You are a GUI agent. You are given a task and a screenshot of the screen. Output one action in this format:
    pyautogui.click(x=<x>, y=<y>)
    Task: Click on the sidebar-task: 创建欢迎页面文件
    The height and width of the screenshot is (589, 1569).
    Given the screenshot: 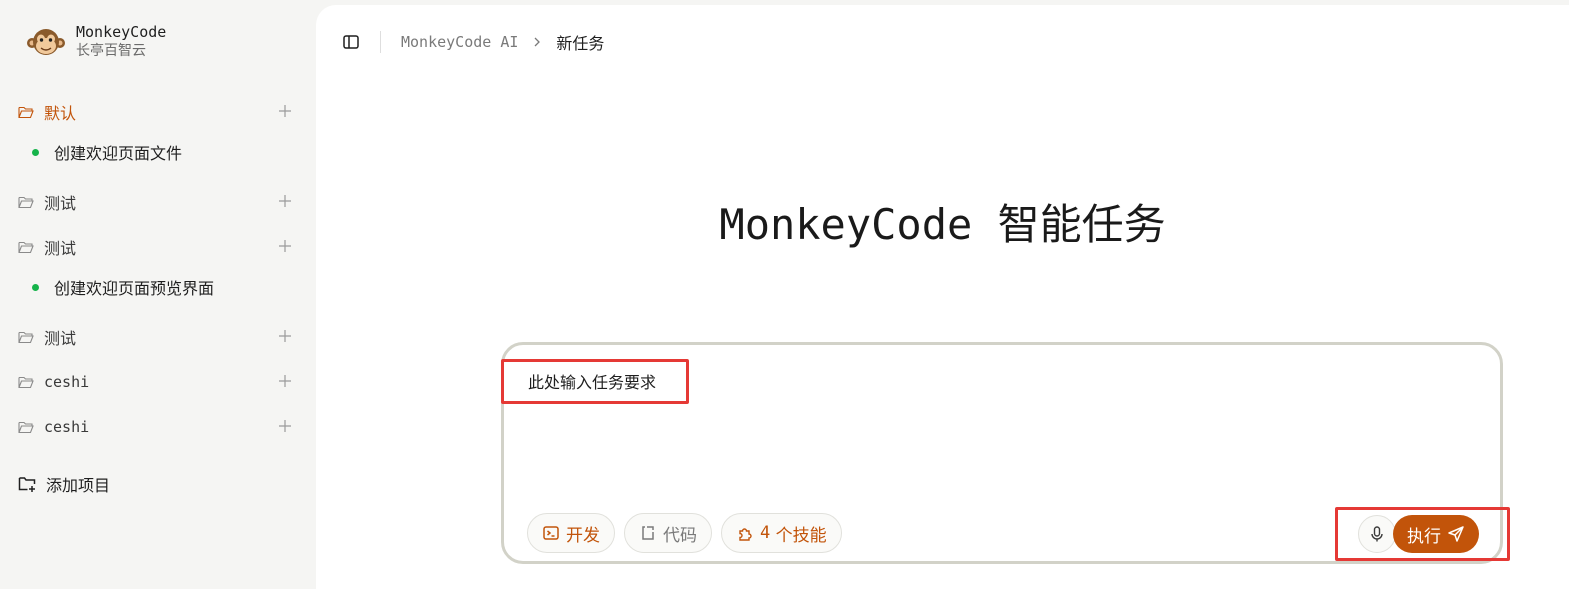 What is the action you would take?
    pyautogui.click(x=107, y=152)
    